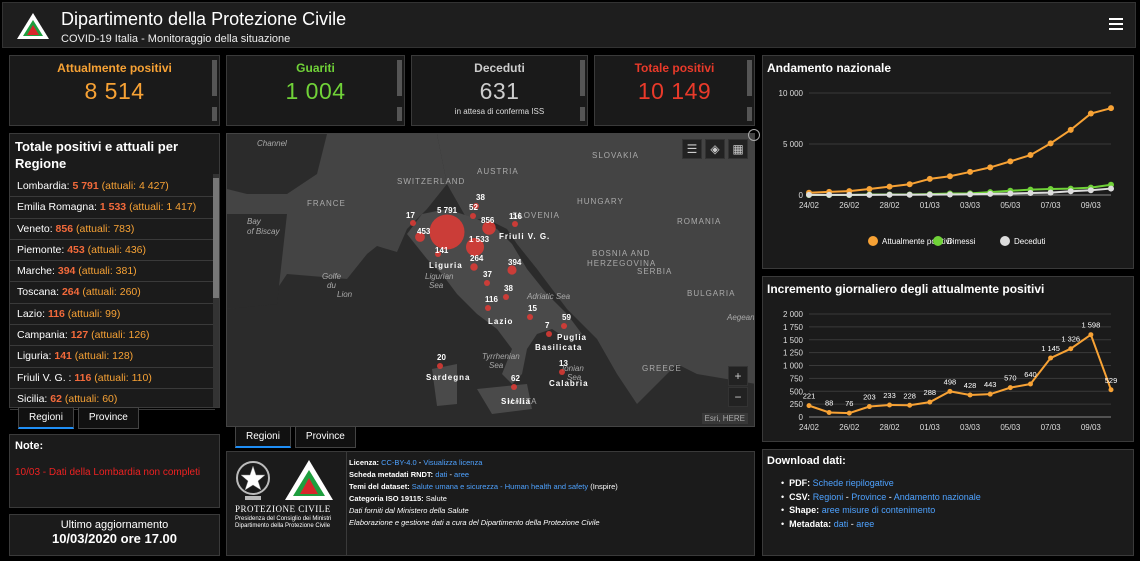  I want to click on list-scrollbar, so click(216, 290).